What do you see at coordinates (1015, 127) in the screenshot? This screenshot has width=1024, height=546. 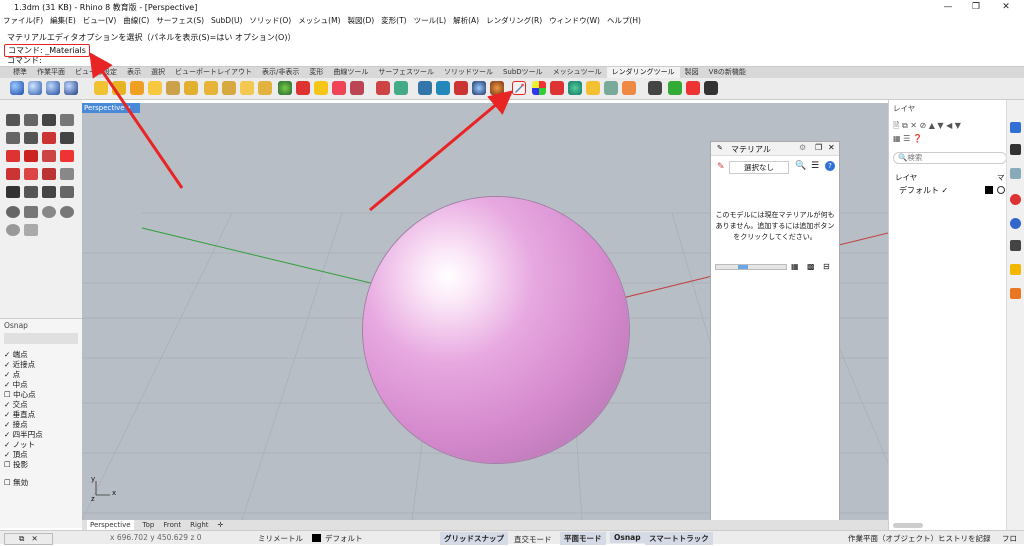 I see `properties-tab-icon` at bounding box center [1015, 127].